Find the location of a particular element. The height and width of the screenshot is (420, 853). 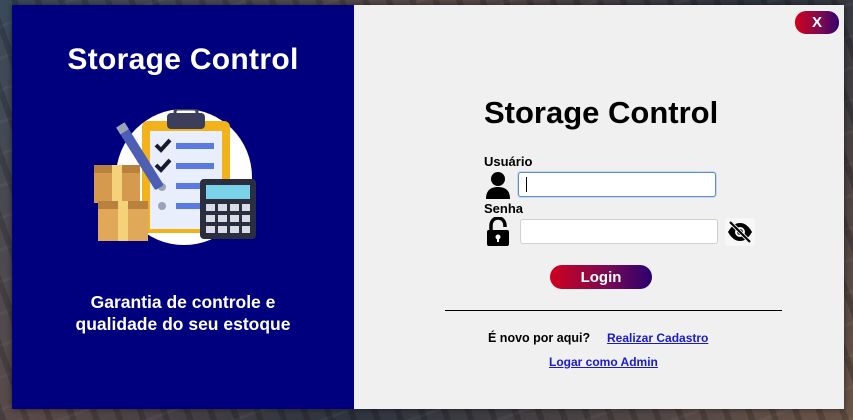

username-label: Usuário is located at coordinates (508, 161).